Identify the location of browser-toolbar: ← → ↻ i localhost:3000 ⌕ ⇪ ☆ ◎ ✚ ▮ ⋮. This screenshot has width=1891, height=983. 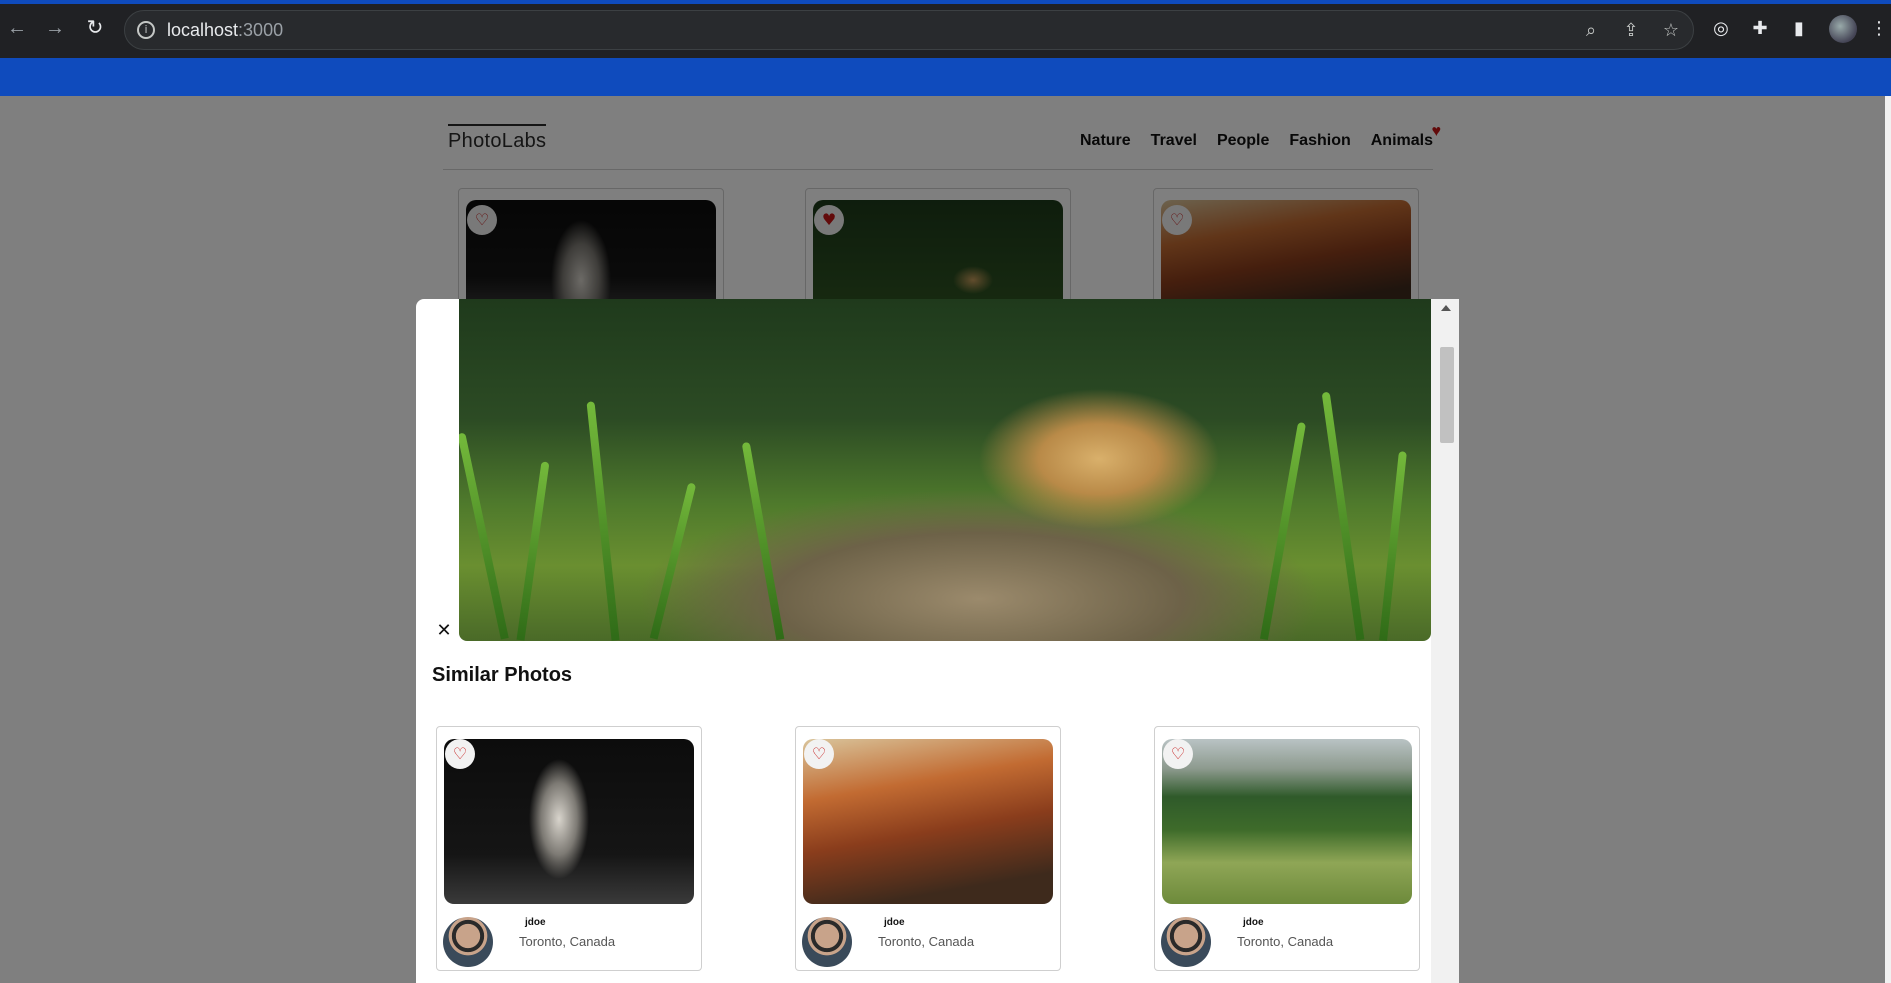
(945, 29).